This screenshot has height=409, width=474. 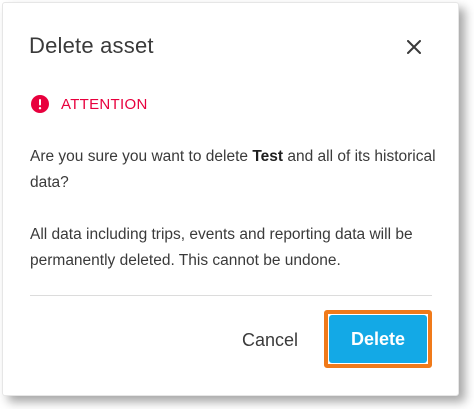 I want to click on cancel-button: Cancel, so click(x=270, y=340).